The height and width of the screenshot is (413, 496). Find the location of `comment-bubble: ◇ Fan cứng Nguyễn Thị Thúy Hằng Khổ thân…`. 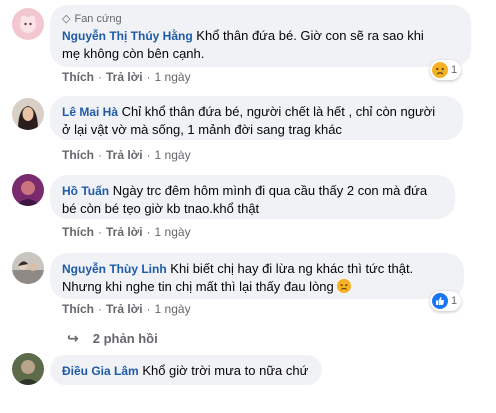

comment-bubble: ◇ Fan cứng Nguyễn Thị Thúy Hằng Khổ thân… is located at coordinates (260, 36).